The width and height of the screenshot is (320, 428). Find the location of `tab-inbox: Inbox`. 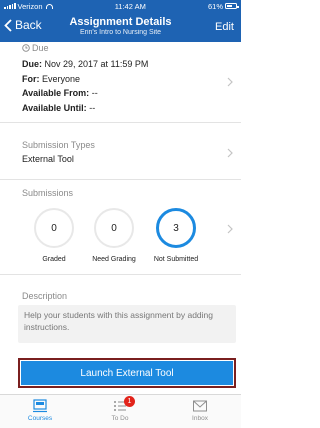

tab-inbox: Inbox is located at coordinates (200, 410).